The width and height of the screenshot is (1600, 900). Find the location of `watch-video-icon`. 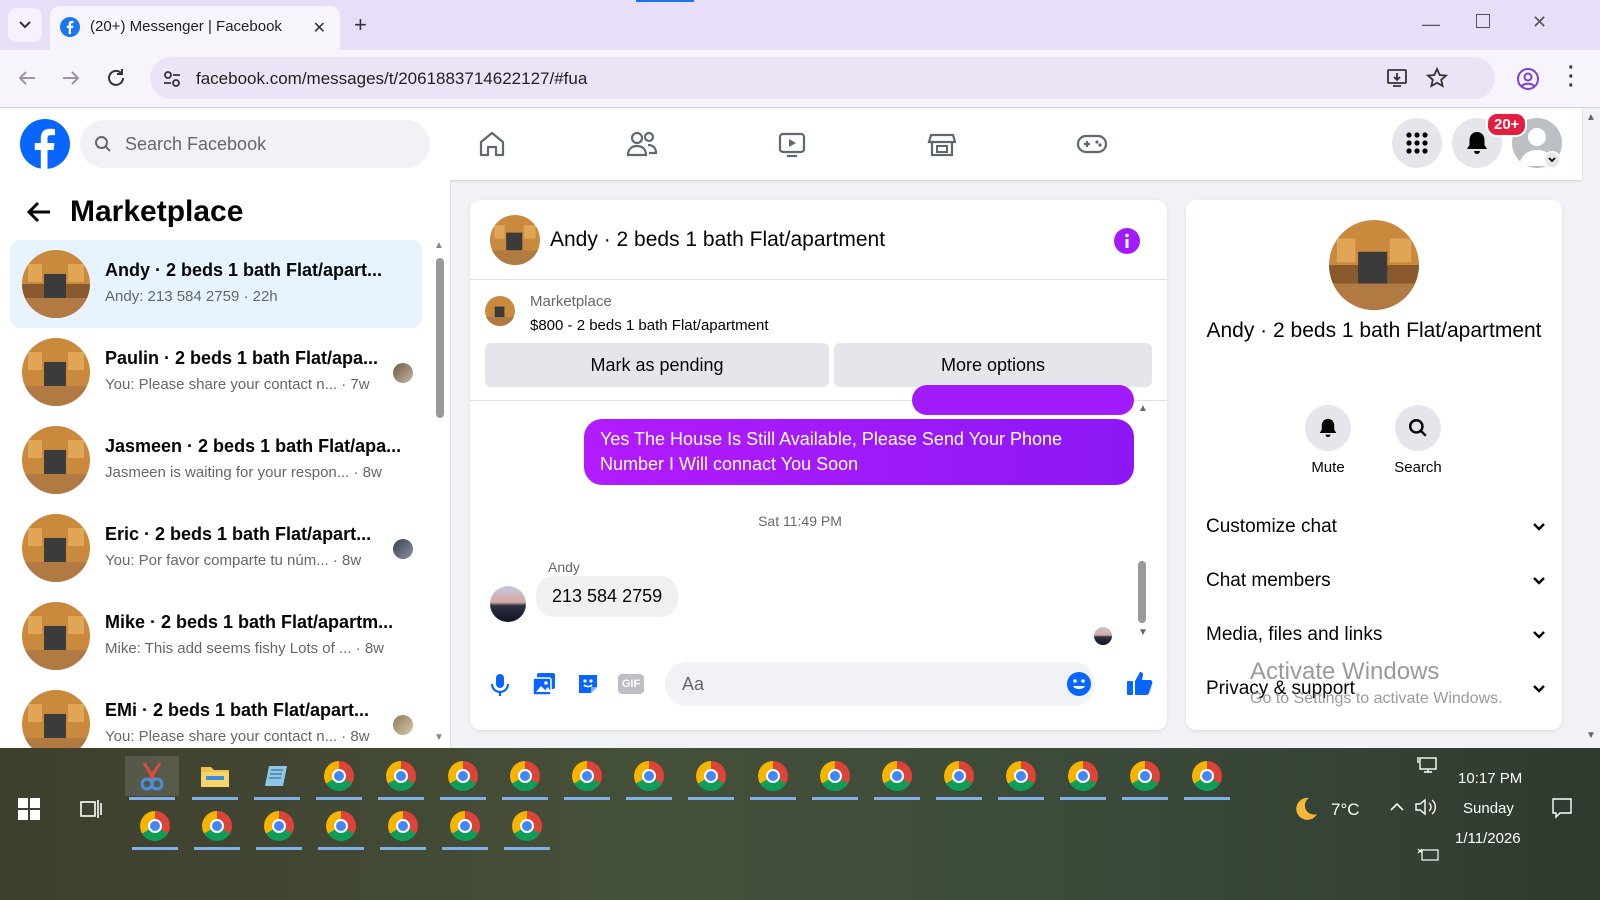

watch-video-icon is located at coordinates (792, 144).